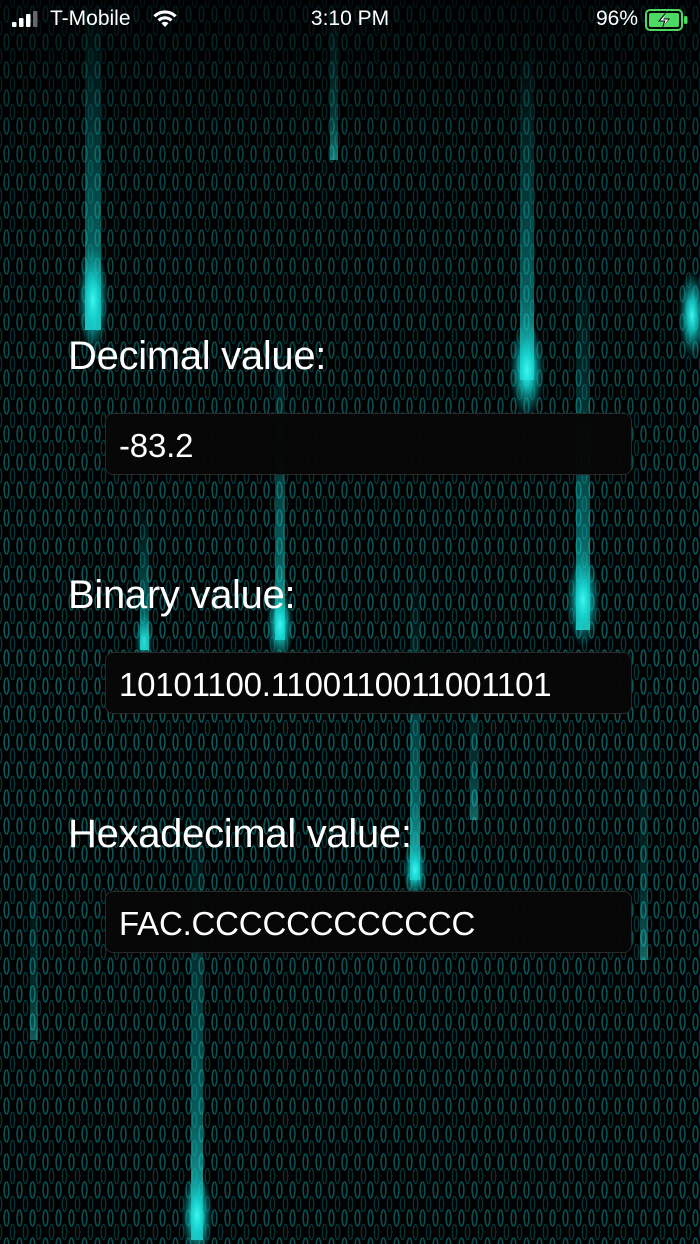 Image resolution: width=700 pixels, height=1244 pixels. I want to click on binary-label: Binary value:, so click(182, 595).